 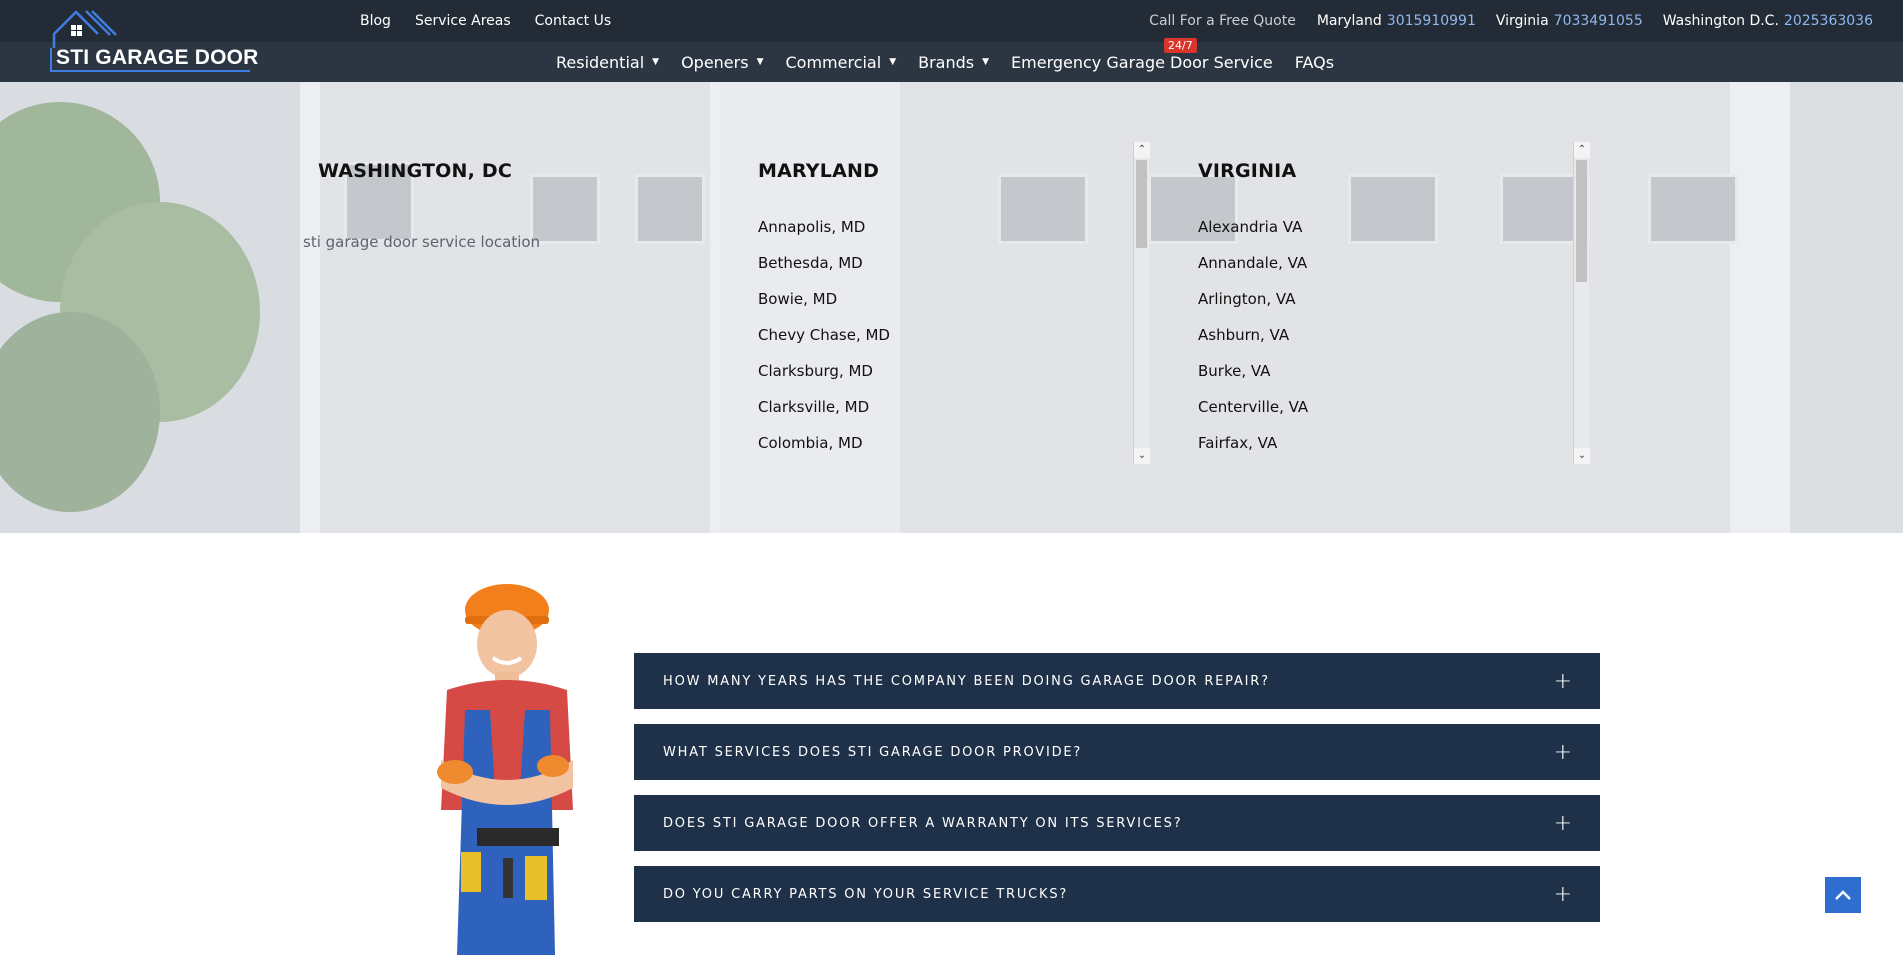 What do you see at coordinates (1363, 227) in the screenshot?
I see `list-item: Alexandria VA` at bounding box center [1363, 227].